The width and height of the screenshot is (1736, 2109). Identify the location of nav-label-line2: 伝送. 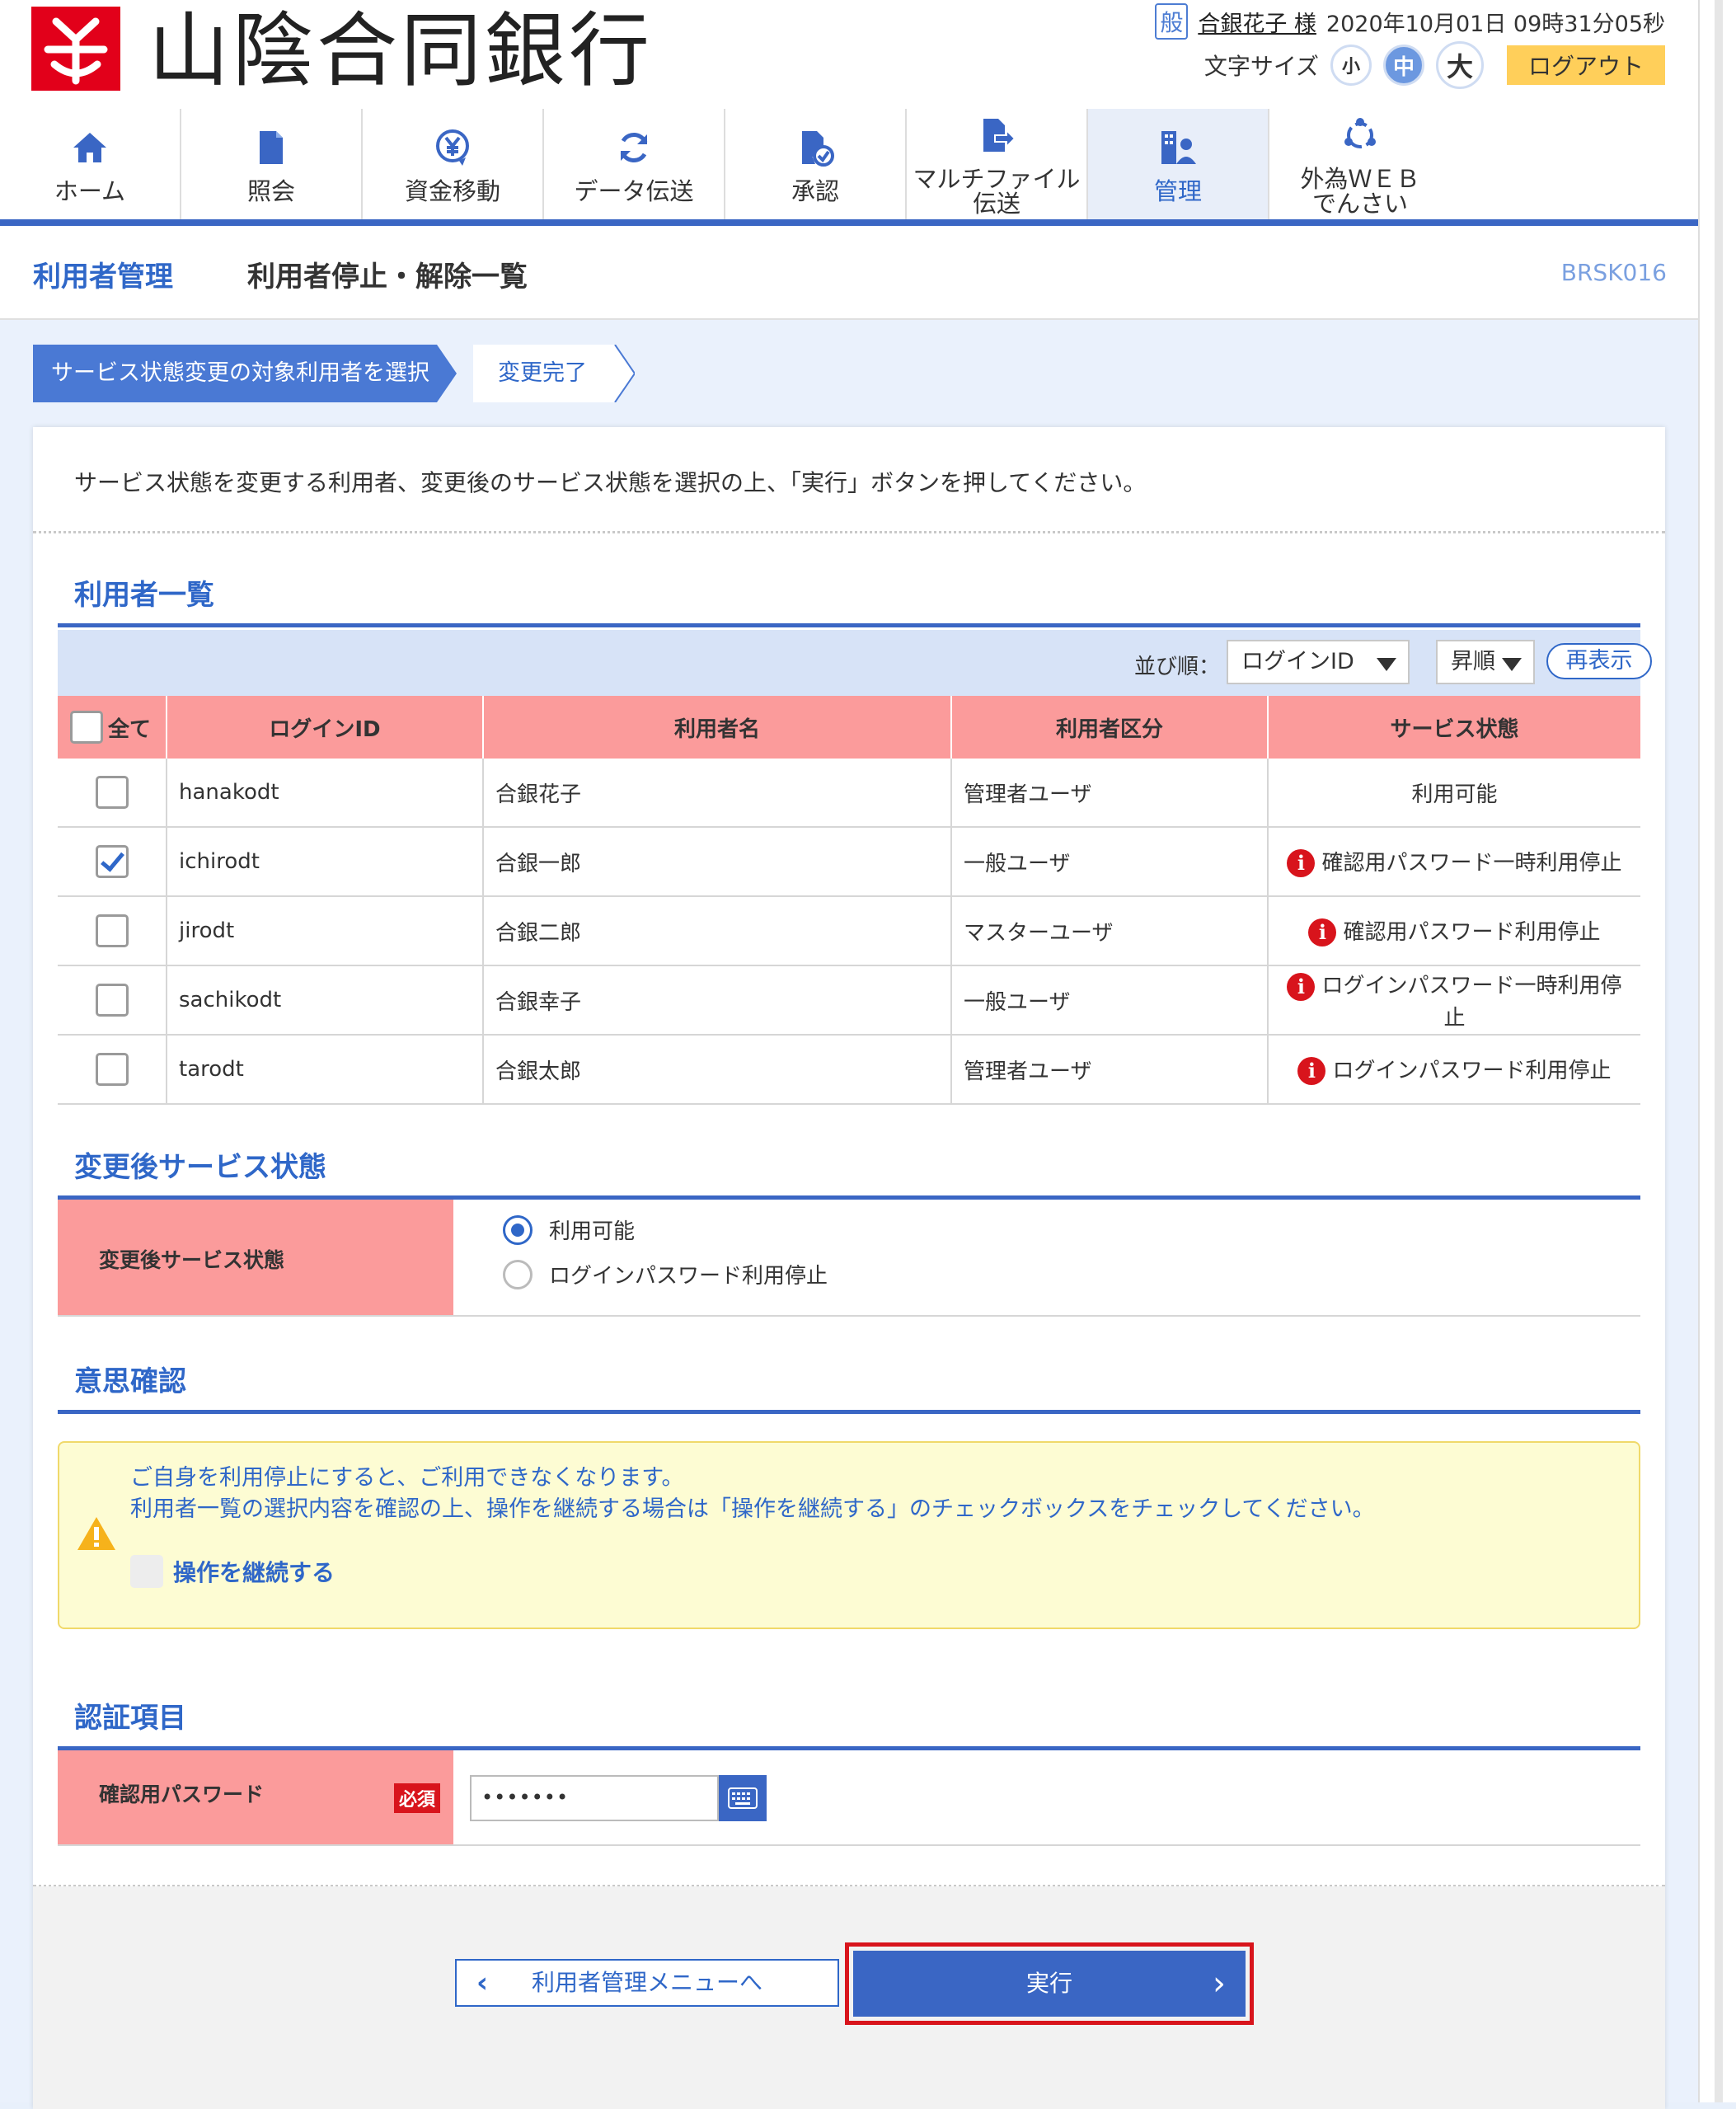
(996, 204).